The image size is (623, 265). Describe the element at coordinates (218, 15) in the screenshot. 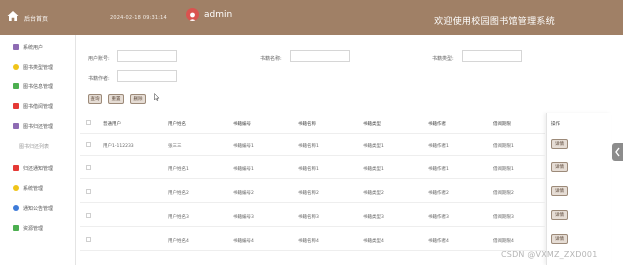

I see `username: admin` at that location.